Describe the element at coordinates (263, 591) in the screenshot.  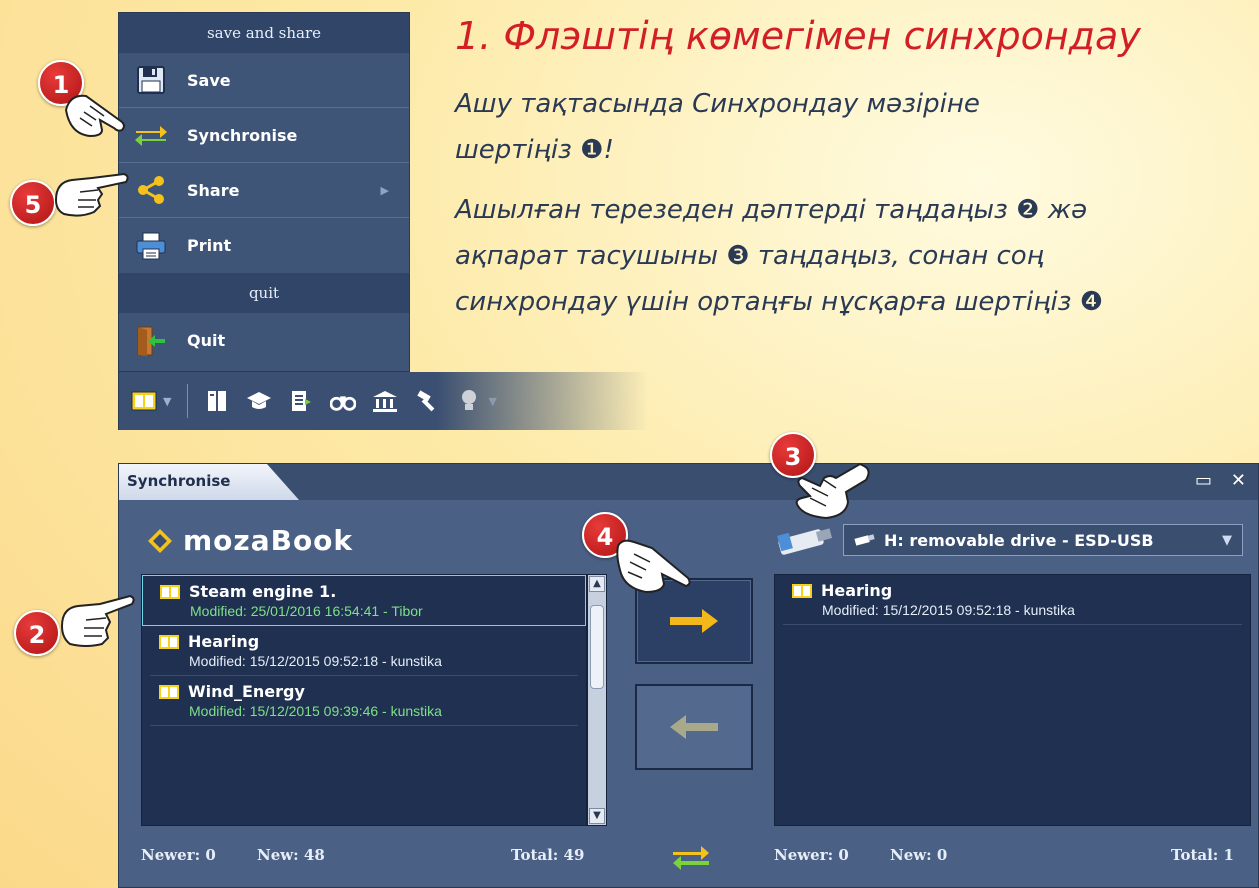
I see `list-item-title: Steam engine 1.` at that location.